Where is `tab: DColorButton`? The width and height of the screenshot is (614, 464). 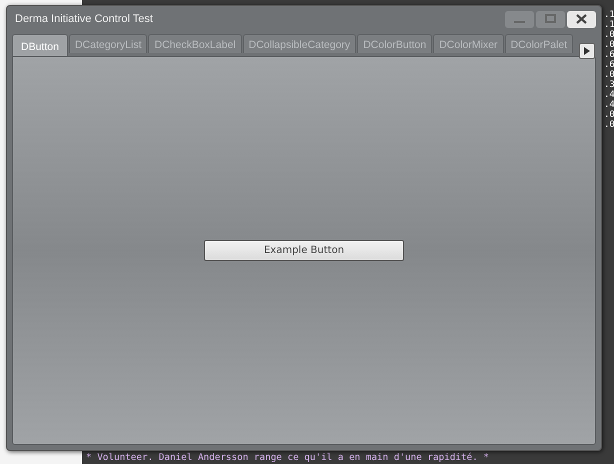 tab: DColorButton is located at coordinates (394, 43).